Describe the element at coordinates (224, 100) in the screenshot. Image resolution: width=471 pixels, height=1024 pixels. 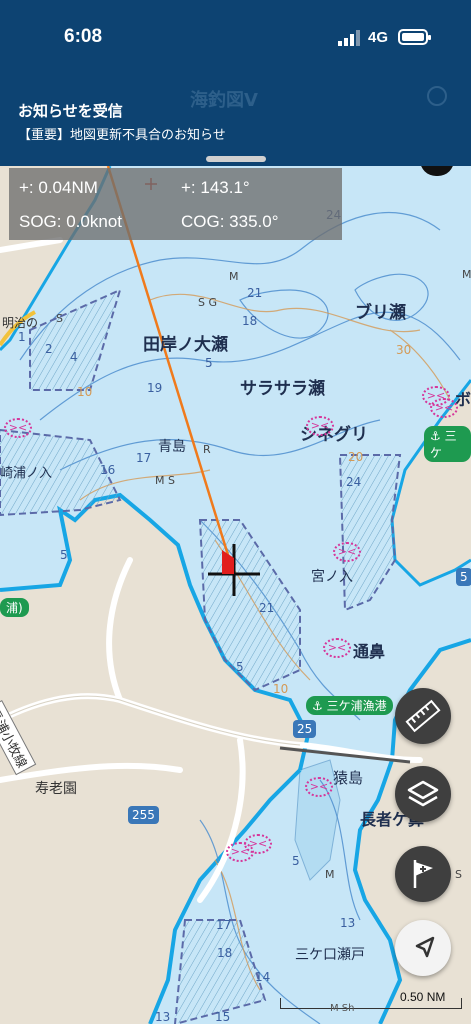
I see `app-title: 海釣図V` at that location.